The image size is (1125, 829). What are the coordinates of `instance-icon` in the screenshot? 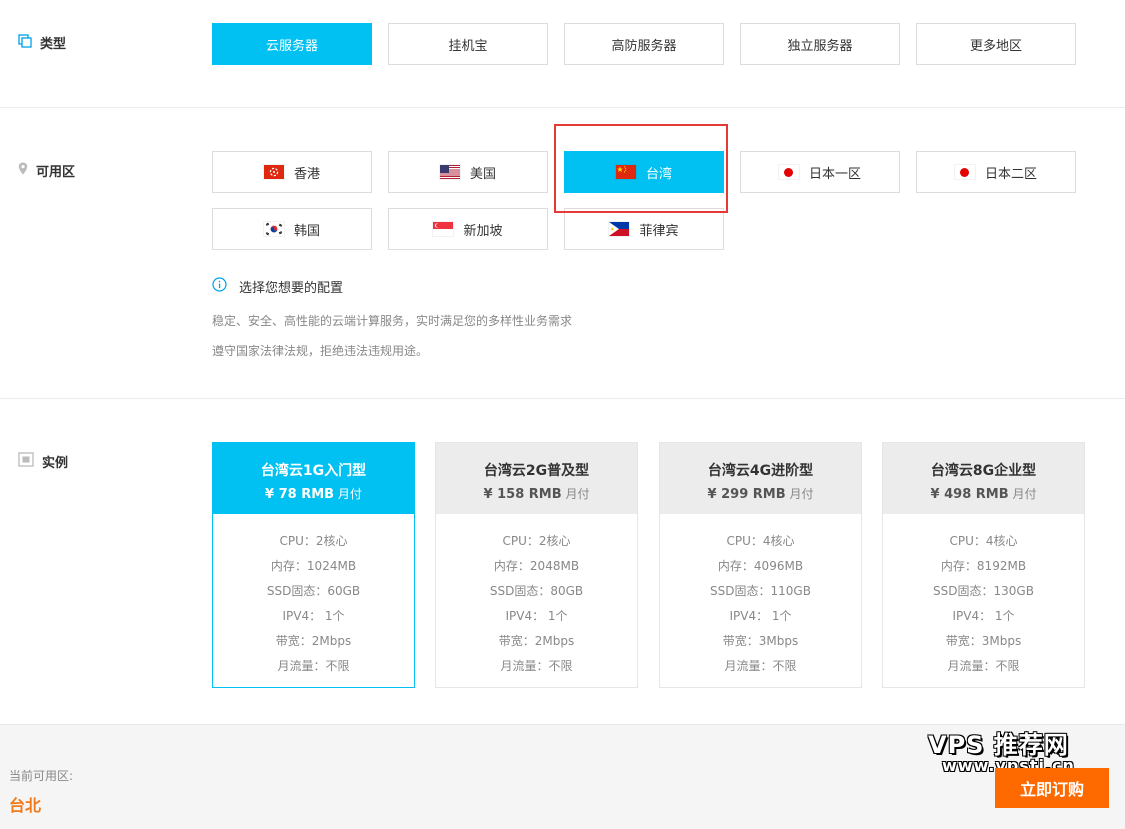 It's located at (26, 461).